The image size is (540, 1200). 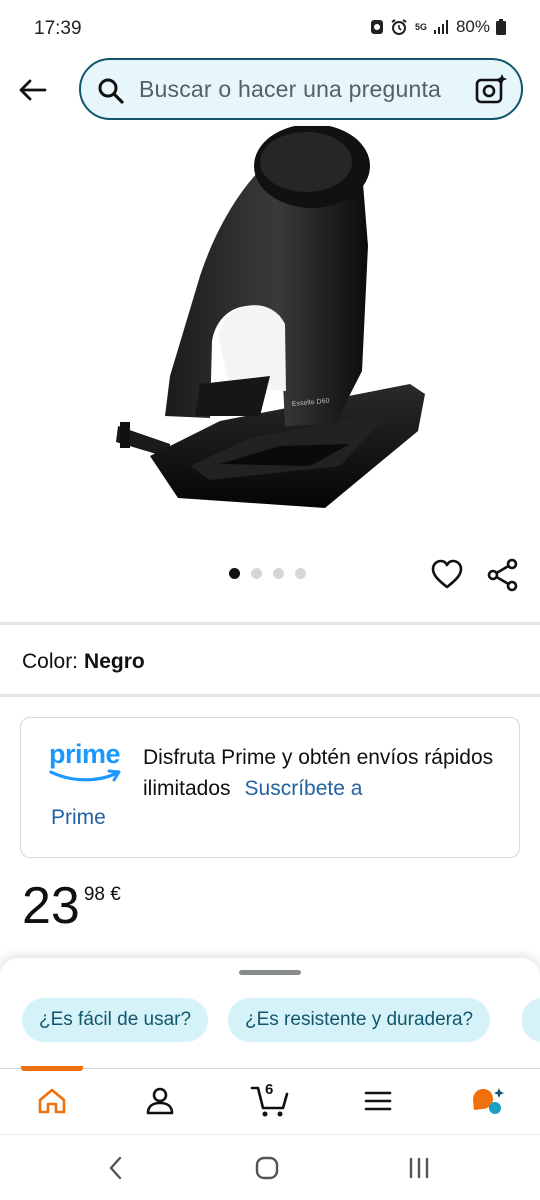 I want to click on price: 23 98 €, so click(x=71, y=906).